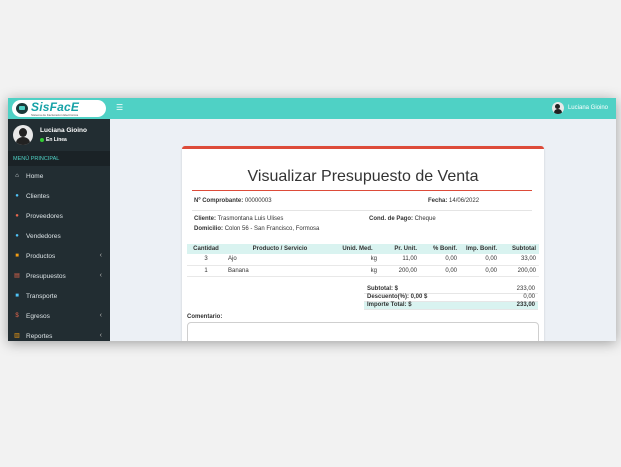  Describe the element at coordinates (41, 256) in the screenshot. I see `sidebar-item-label: Productos` at that location.